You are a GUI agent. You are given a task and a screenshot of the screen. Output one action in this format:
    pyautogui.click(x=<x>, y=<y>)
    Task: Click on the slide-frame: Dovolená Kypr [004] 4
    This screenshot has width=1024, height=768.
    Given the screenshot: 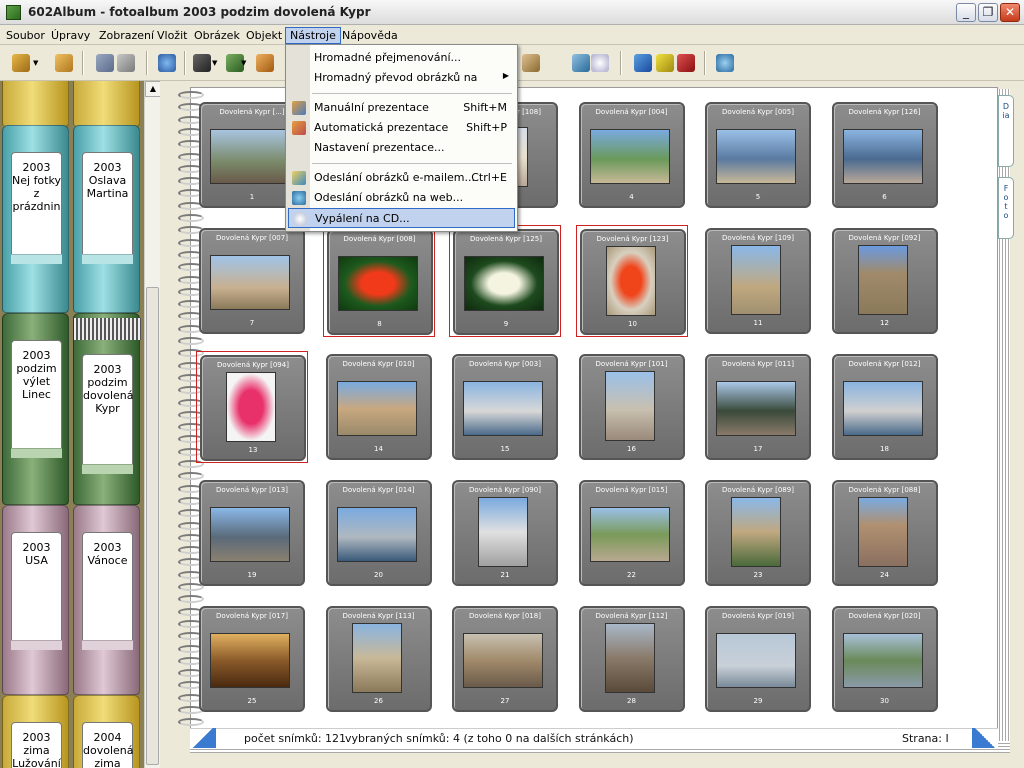 What is the action you would take?
    pyautogui.click(x=631, y=155)
    